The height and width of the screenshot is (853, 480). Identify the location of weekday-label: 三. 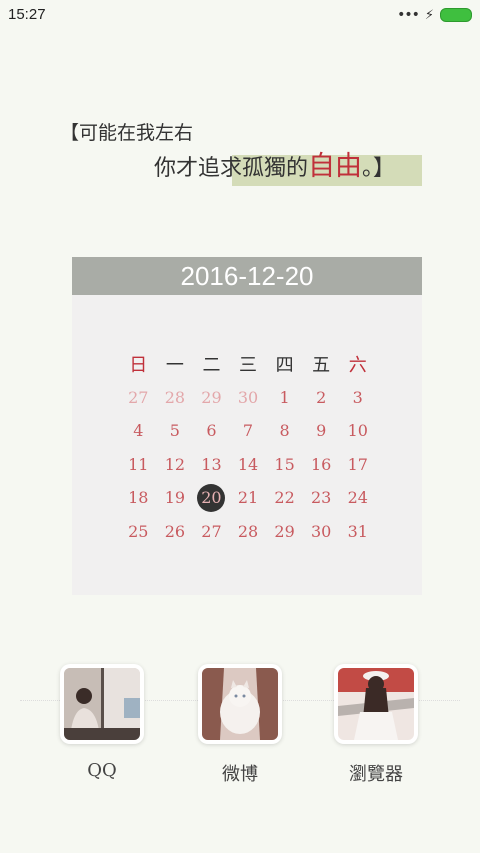
(248, 365).